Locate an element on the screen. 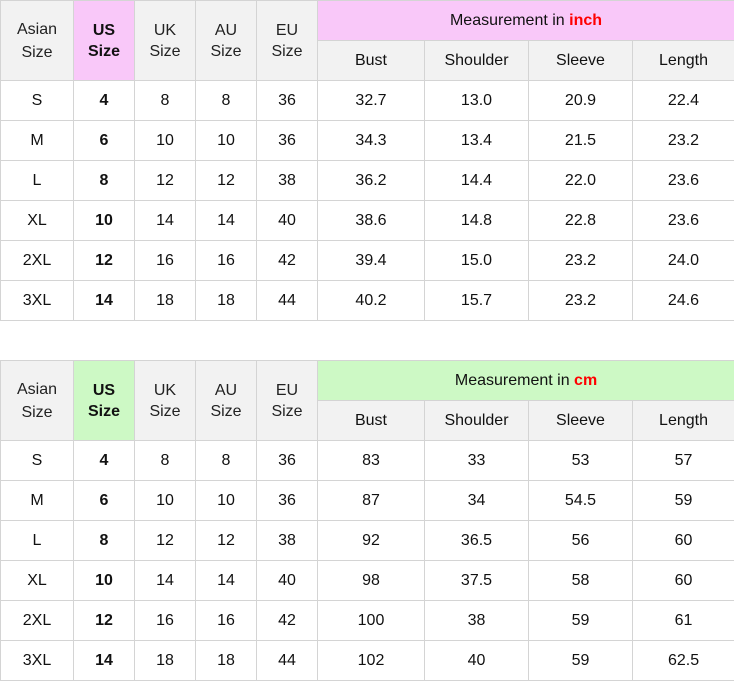 The width and height of the screenshot is (734, 681). sleeve-cell: 23.2 is located at coordinates (580, 260).